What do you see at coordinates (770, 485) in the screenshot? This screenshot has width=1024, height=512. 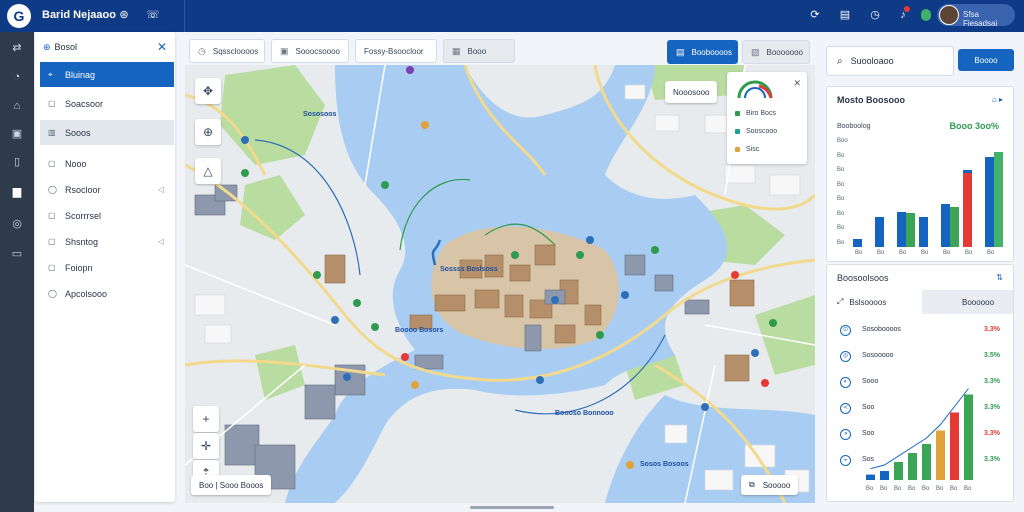 I see `layers-chip: ⧉ Sooooo` at bounding box center [770, 485].